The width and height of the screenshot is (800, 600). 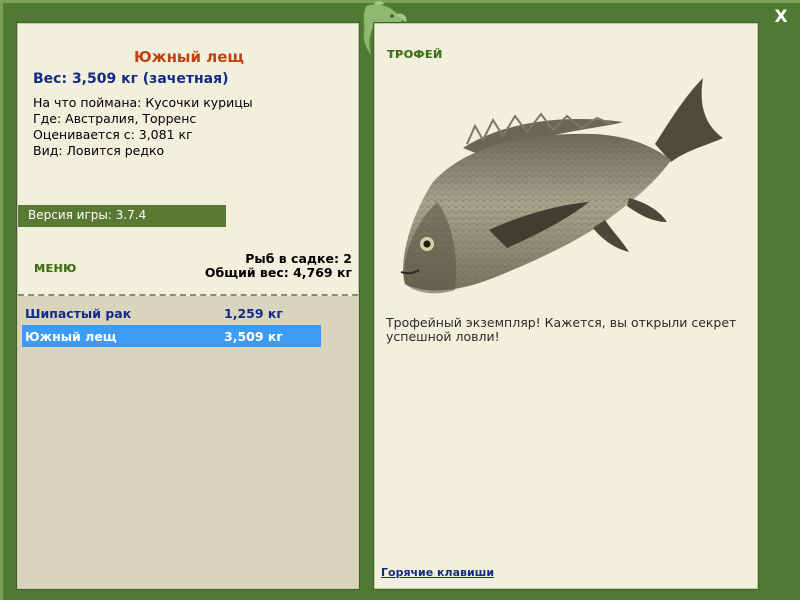 What do you see at coordinates (171, 313) in the screenshot?
I see `catch-row-crayfish: Шипастый рак 1,259 кг` at bounding box center [171, 313].